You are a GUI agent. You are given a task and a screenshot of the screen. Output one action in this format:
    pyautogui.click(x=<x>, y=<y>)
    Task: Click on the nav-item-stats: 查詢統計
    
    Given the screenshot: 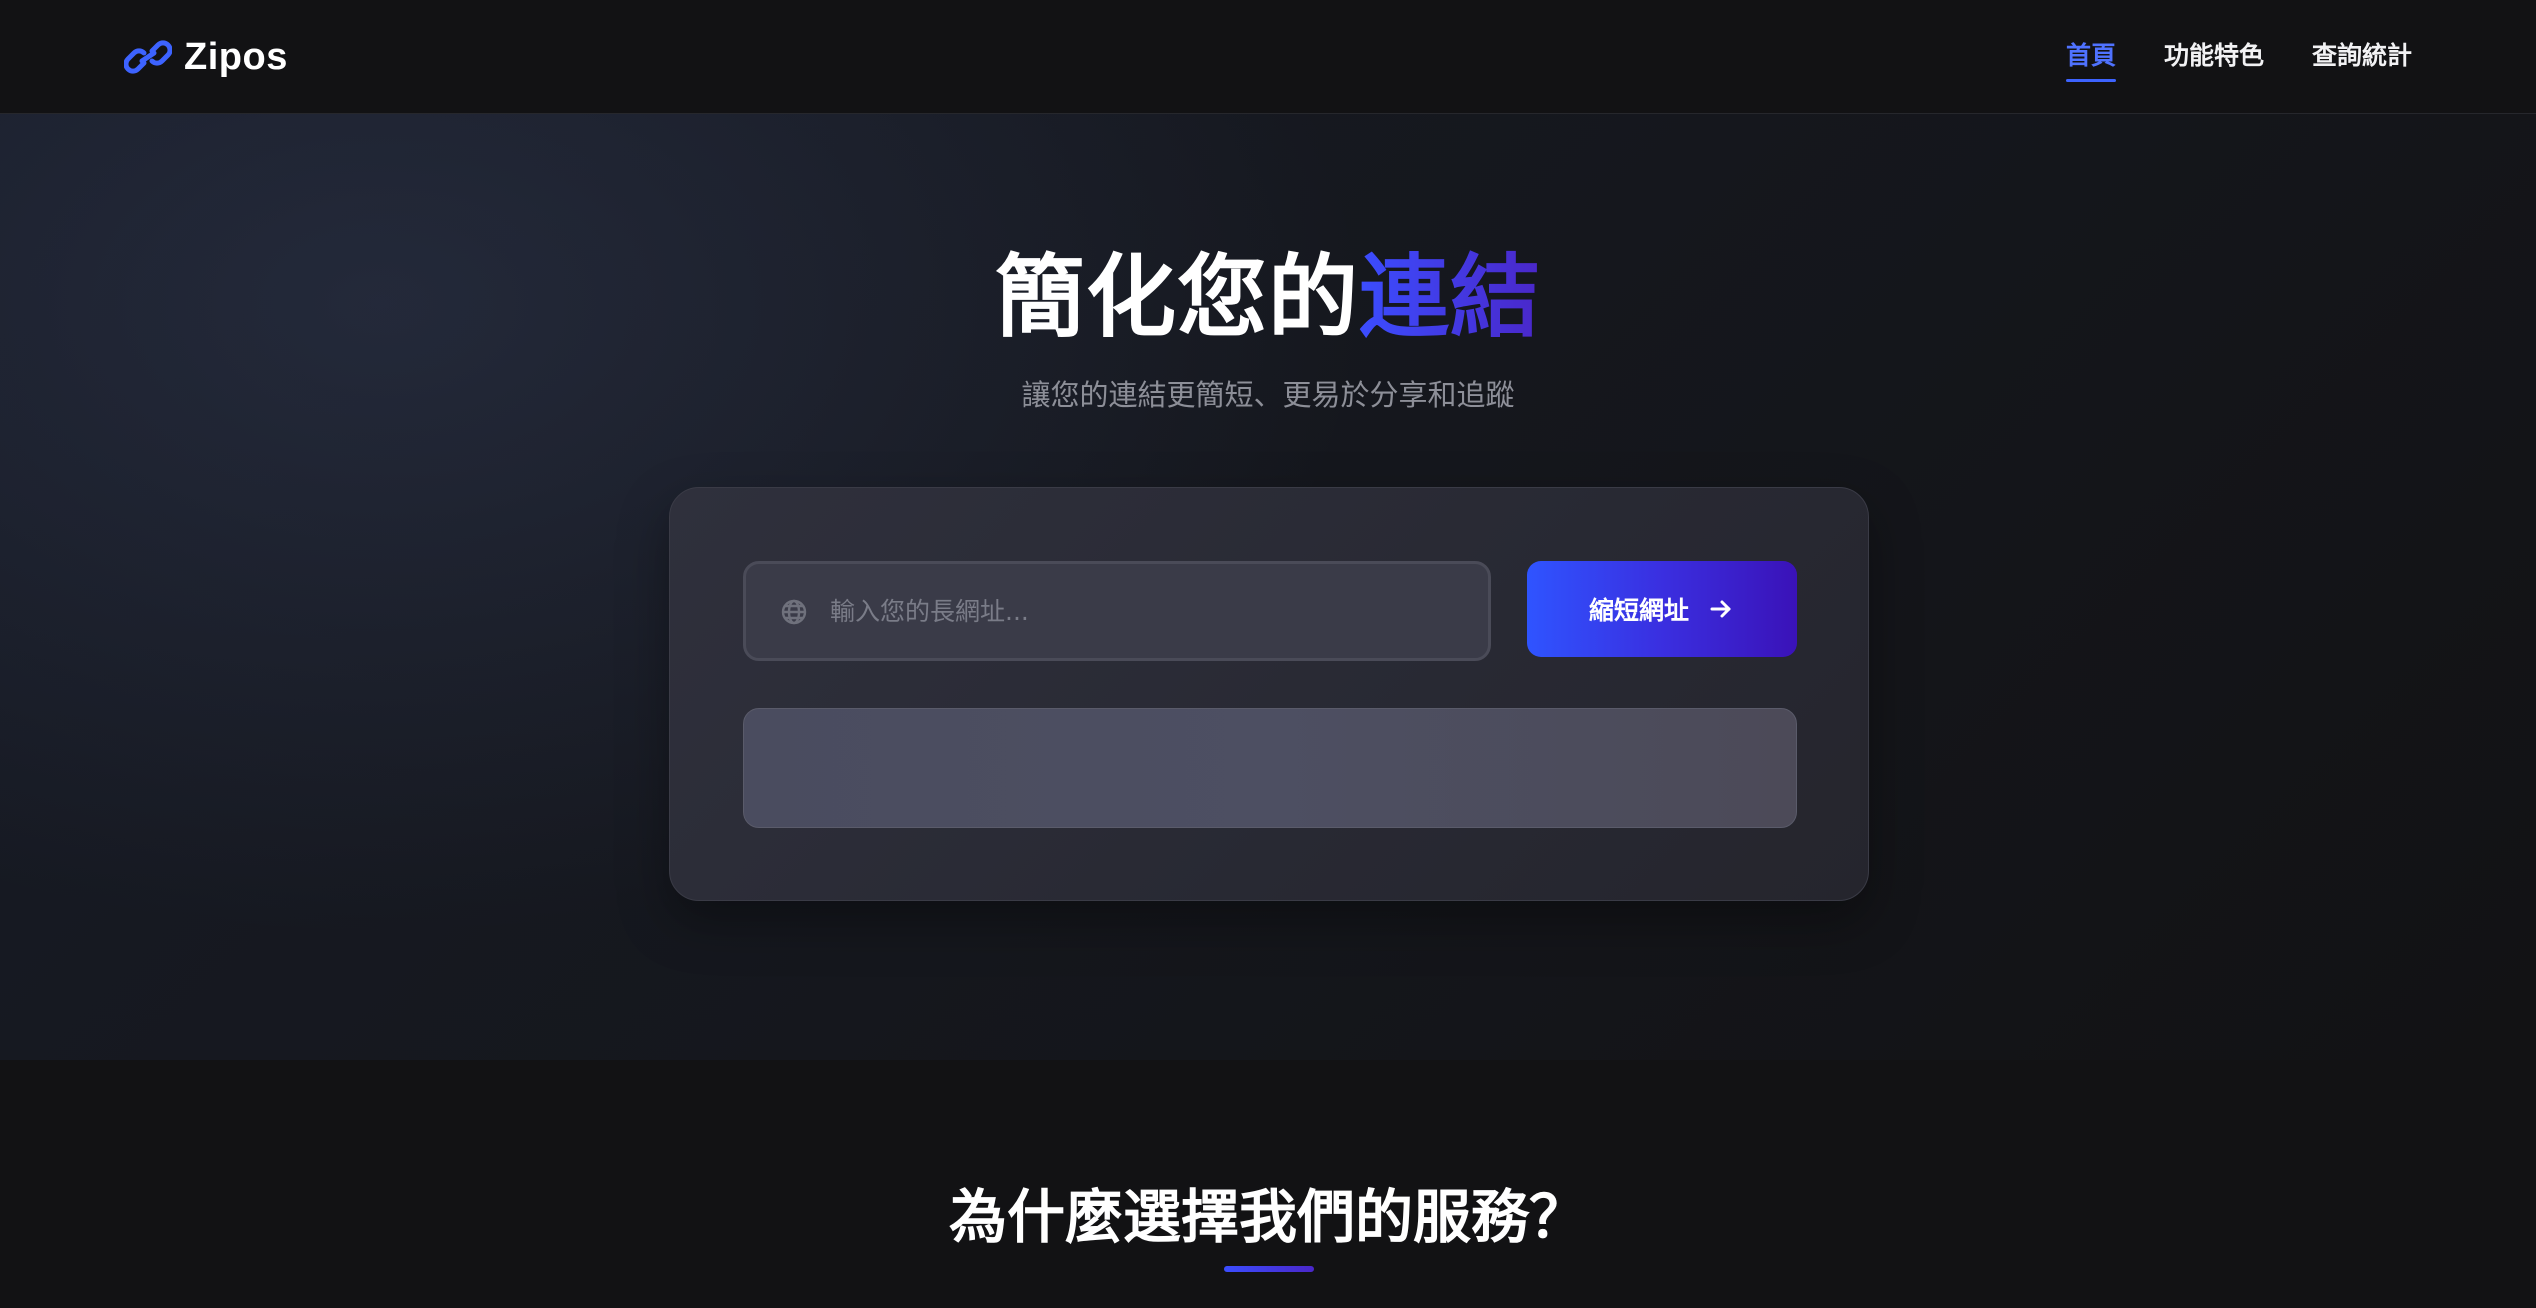 What is the action you would take?
    pyautogui.click(x=2362, y=59)
    